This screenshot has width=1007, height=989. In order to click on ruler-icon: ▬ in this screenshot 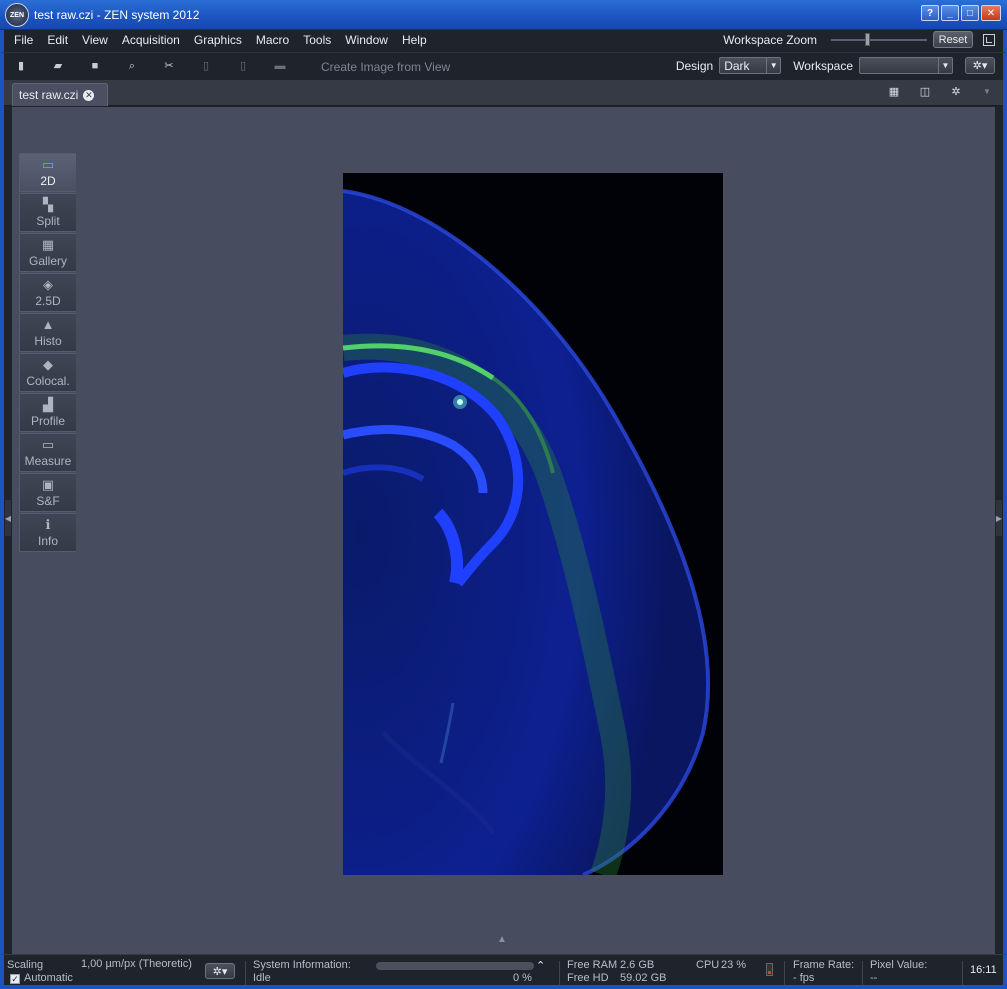, I will do `click(280, 66)`.